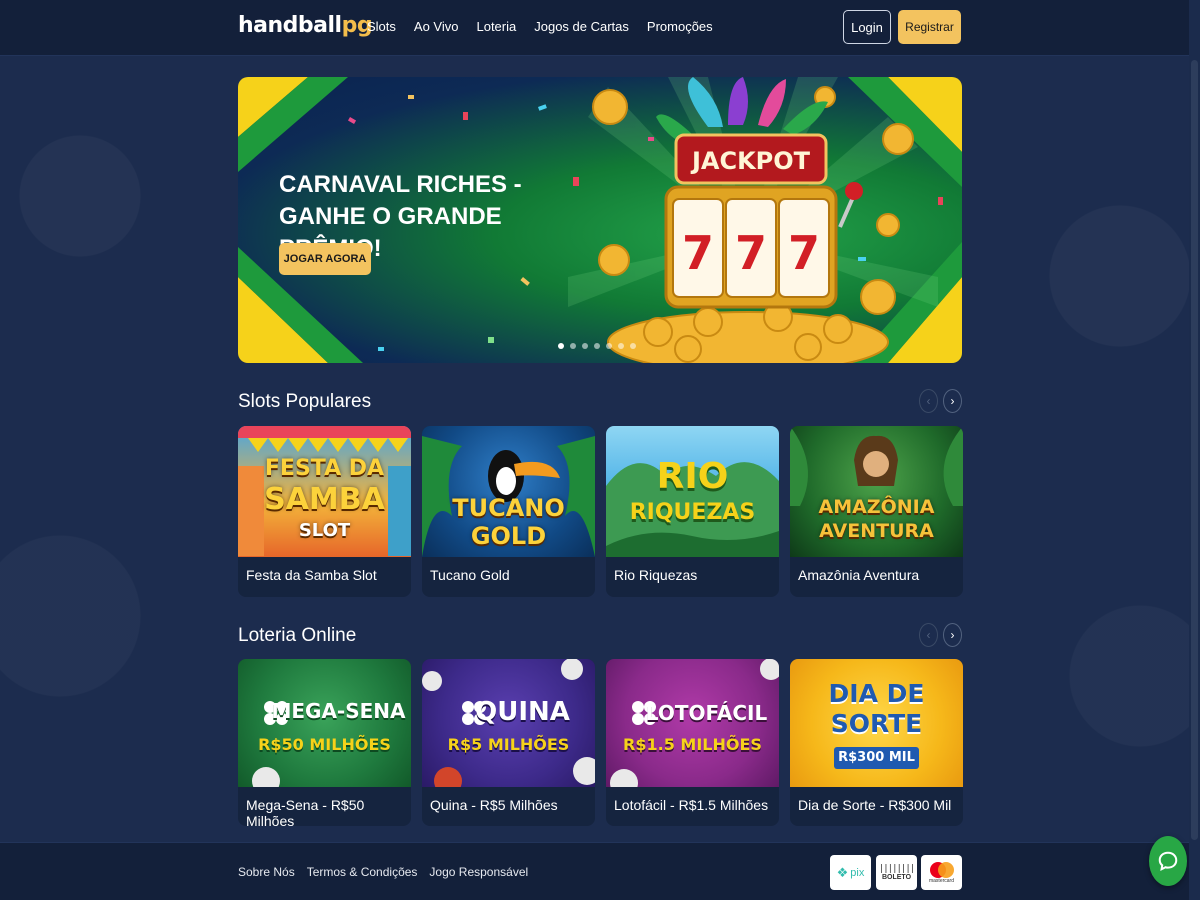 The height and width of the screenshot is (900, 1200). I want to click on boleto-logo: |||||||| BOLETO, so click(896, 872).